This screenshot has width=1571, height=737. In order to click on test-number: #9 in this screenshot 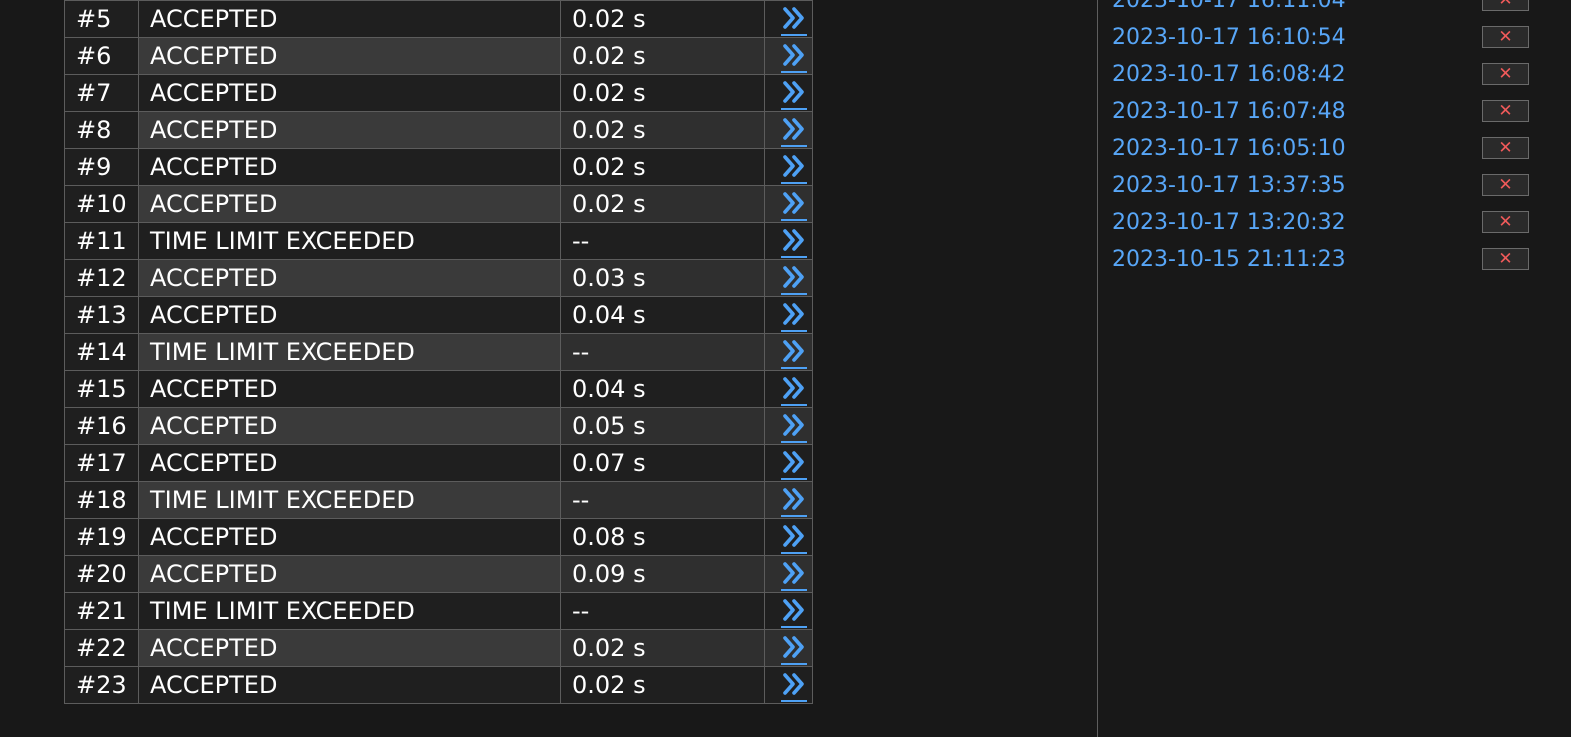, I will do `click(101, 167)`.